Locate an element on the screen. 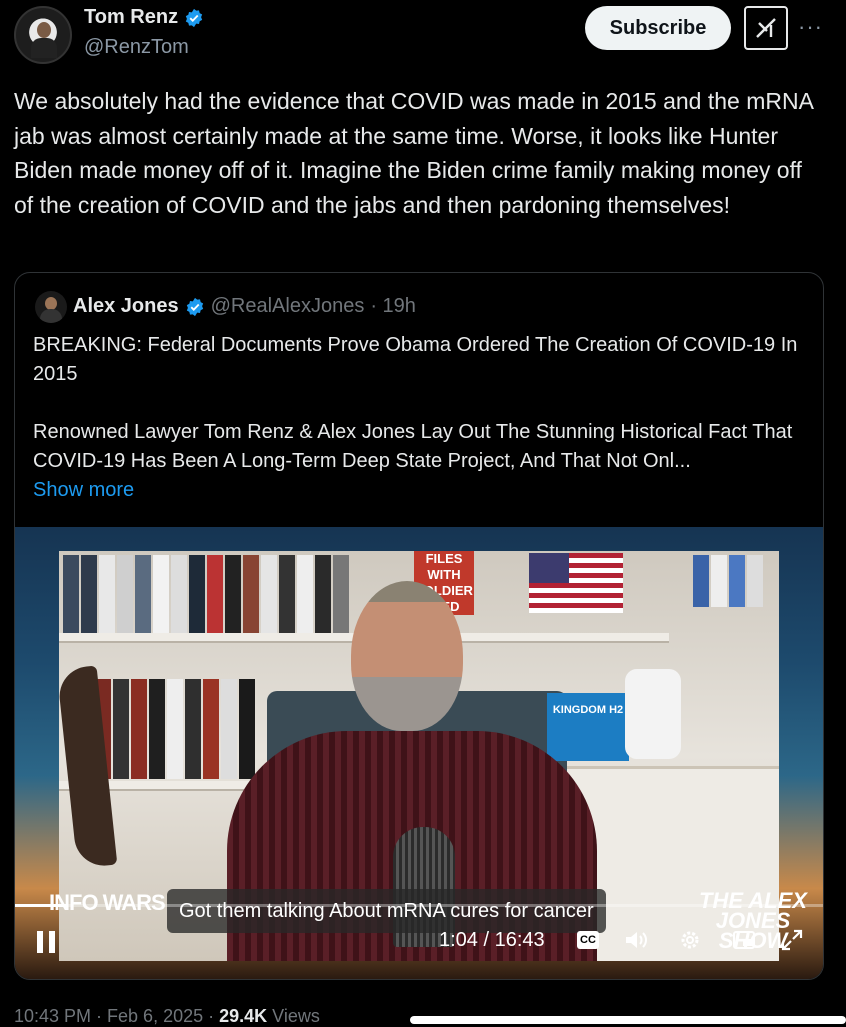 The height and width of the screenshot is (1027, 846). infowars-logo: INFO WARS is located at coordinates (107, 902).